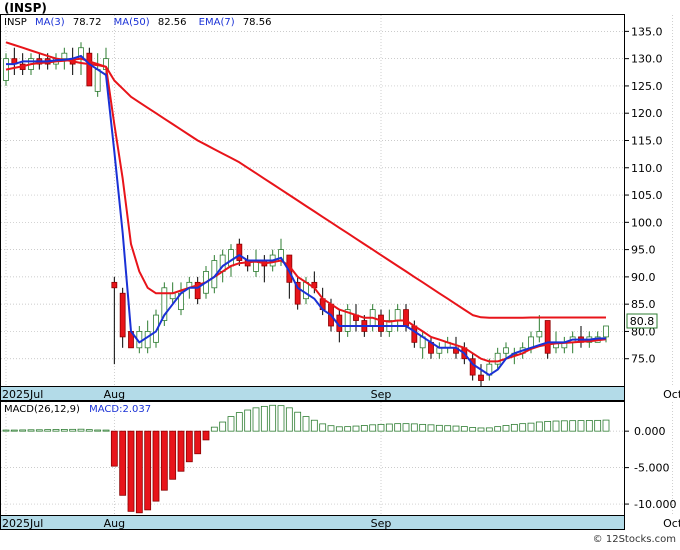 The width and height of the screenshot is (680, 550). What do you see at coordinates (50, 22) in the screenshot?
I see `legend-ma3-label: MA(3)` at bounding box center [50, 22].